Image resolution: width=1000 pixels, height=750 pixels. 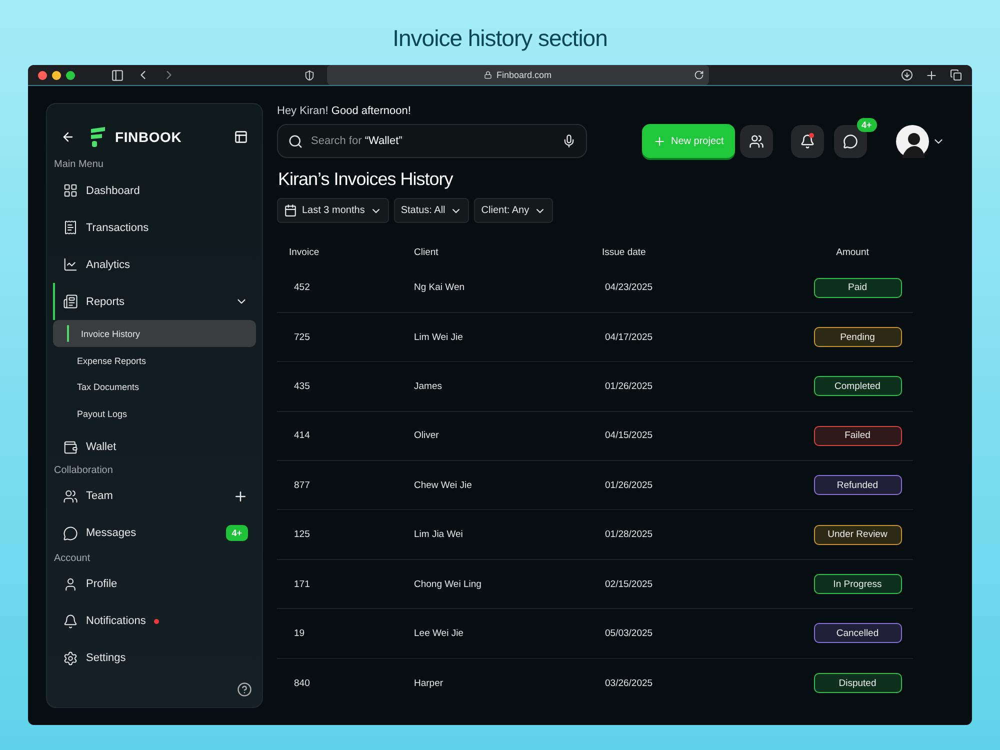 What do you see at coordinates (629, 436) in the screenshot?
I see `table-cell-text: 04/15/2025` at bounding box center [629, 436].